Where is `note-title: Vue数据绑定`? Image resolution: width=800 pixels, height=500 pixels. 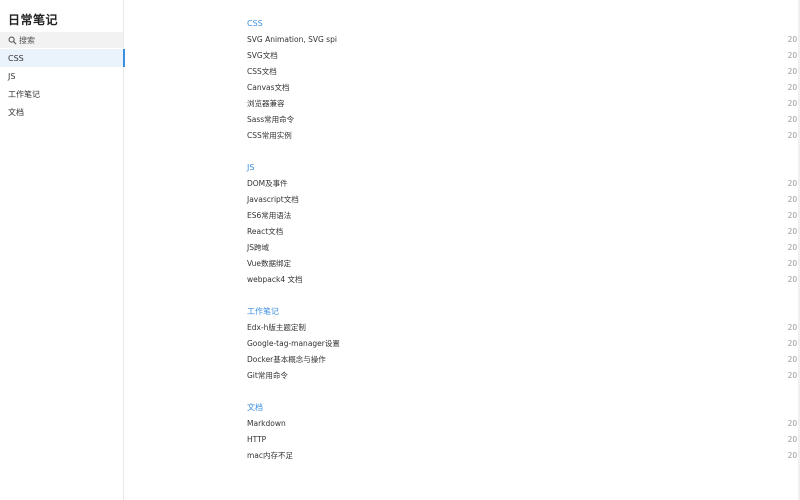
note-title: Vue数据绑定 is located at coordinates (269, 263).